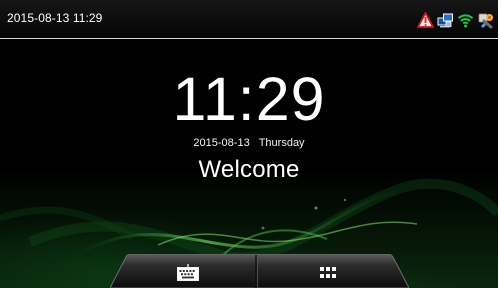 Image resolution: width=498 pixels, height=288 pixels. Describe the element at coordinates (425, 19) in the screenshot. I see `alarm-warning-icon` at that location.